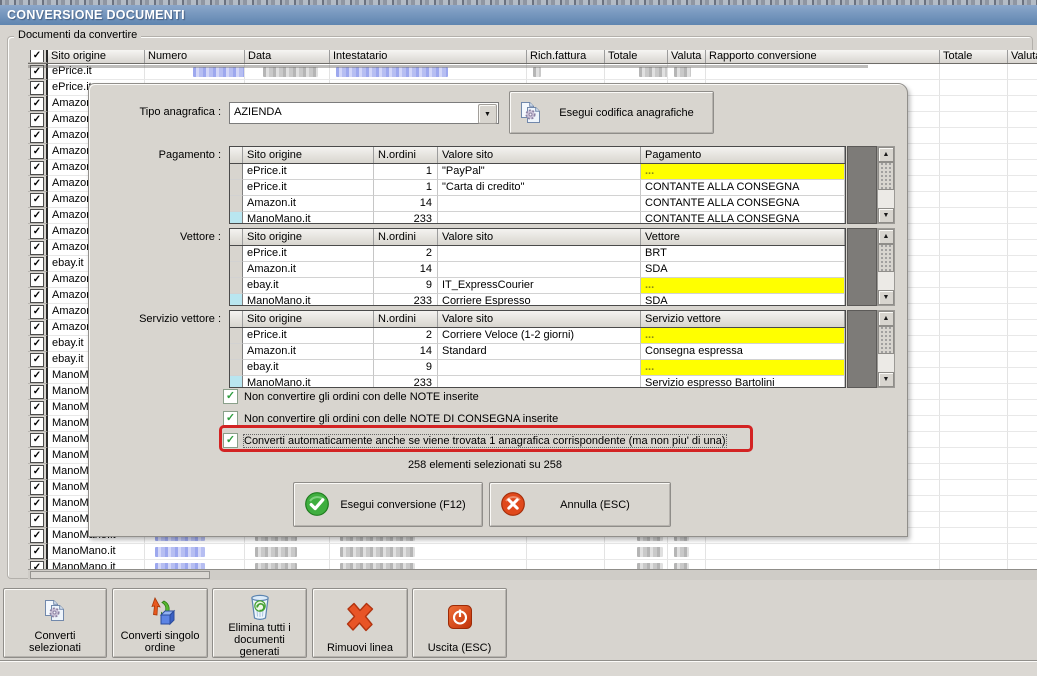 The image size is (1037, 676). I want to click on checkbox-checked-icon: ✓, so click(230, 418).